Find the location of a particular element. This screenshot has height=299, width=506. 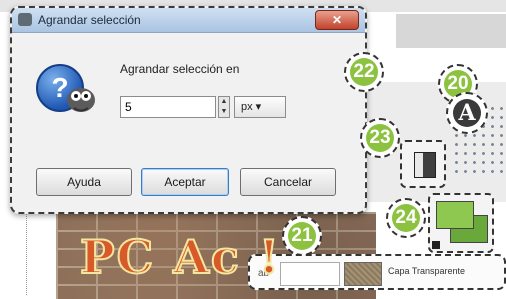

callout-24: 24 is located at coordinates (406, 218).